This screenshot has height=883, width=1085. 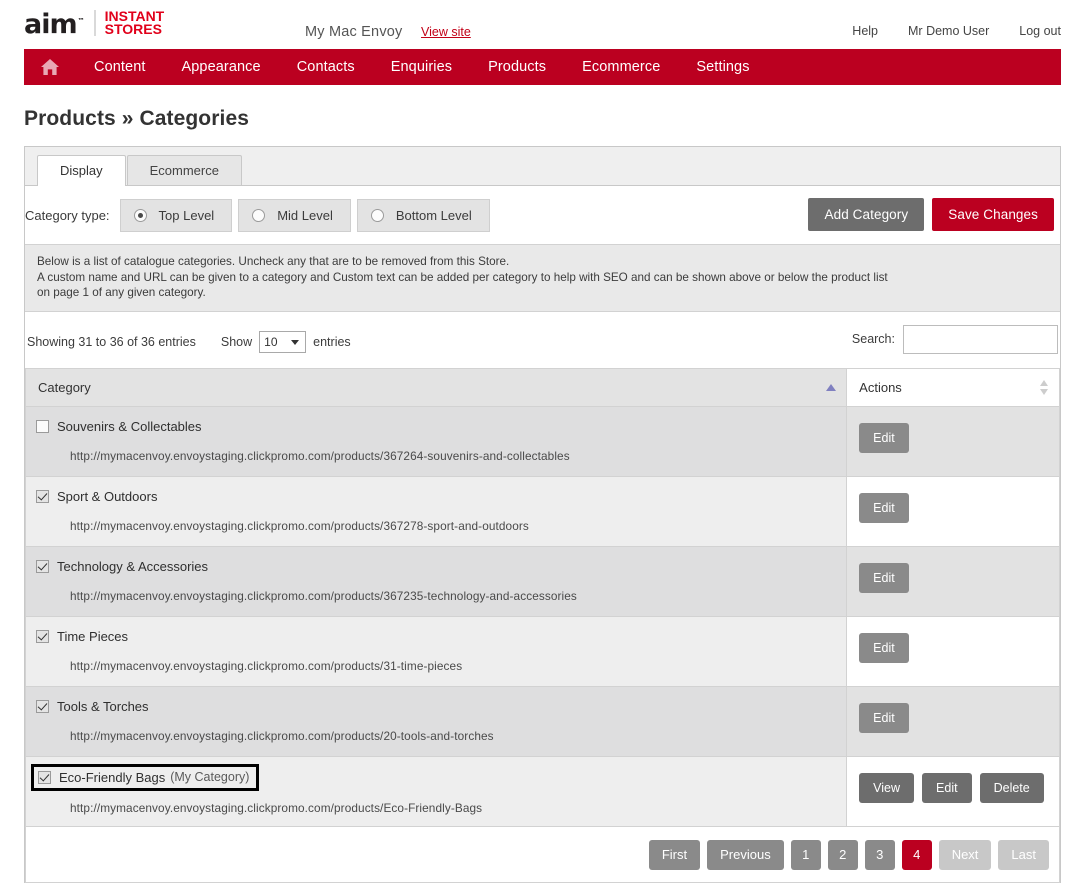 I want to click on trademark-icon: ™, so click(x=81, y=20).